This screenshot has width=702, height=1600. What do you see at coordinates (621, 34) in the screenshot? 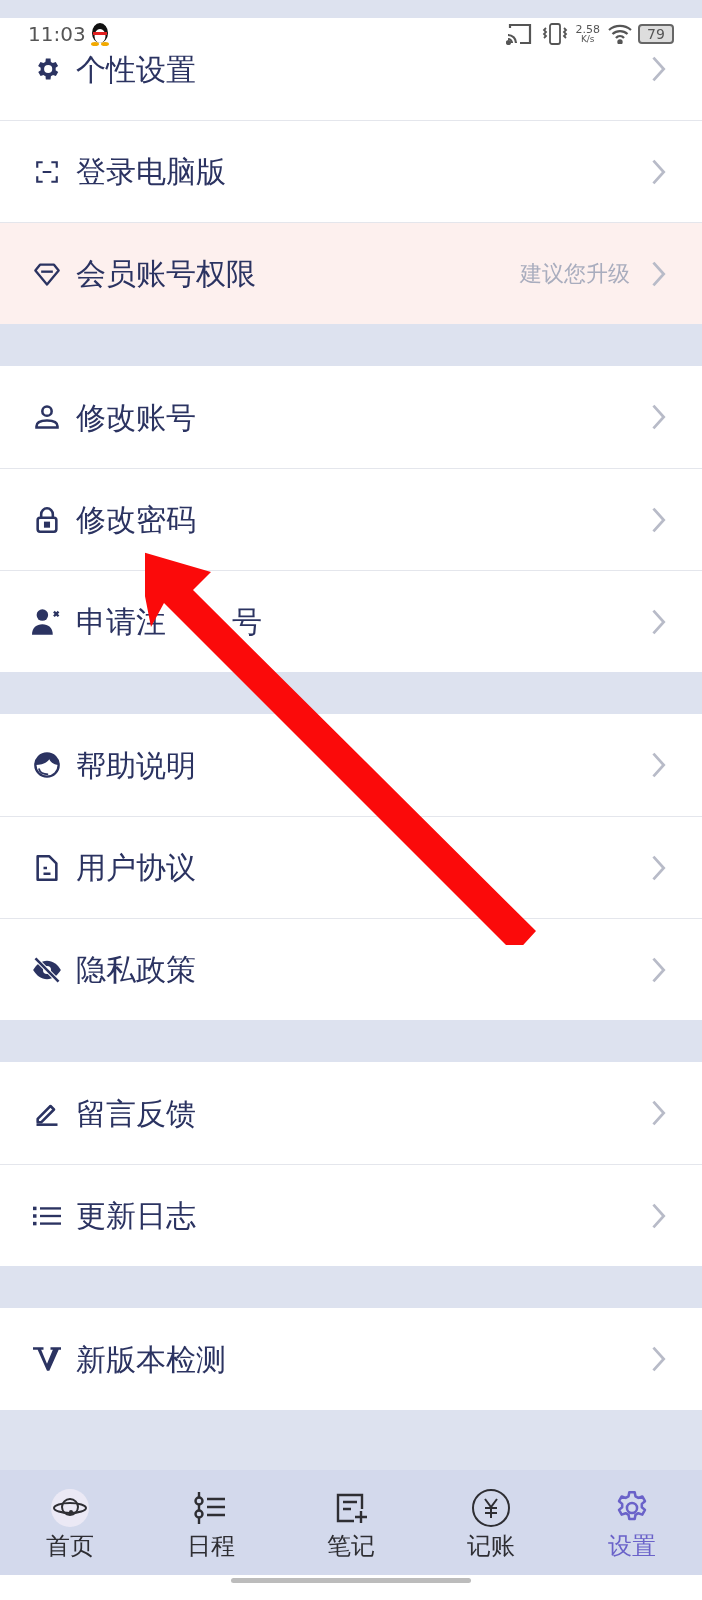
I see `wifi-icon` at bounding box center [621, 34].